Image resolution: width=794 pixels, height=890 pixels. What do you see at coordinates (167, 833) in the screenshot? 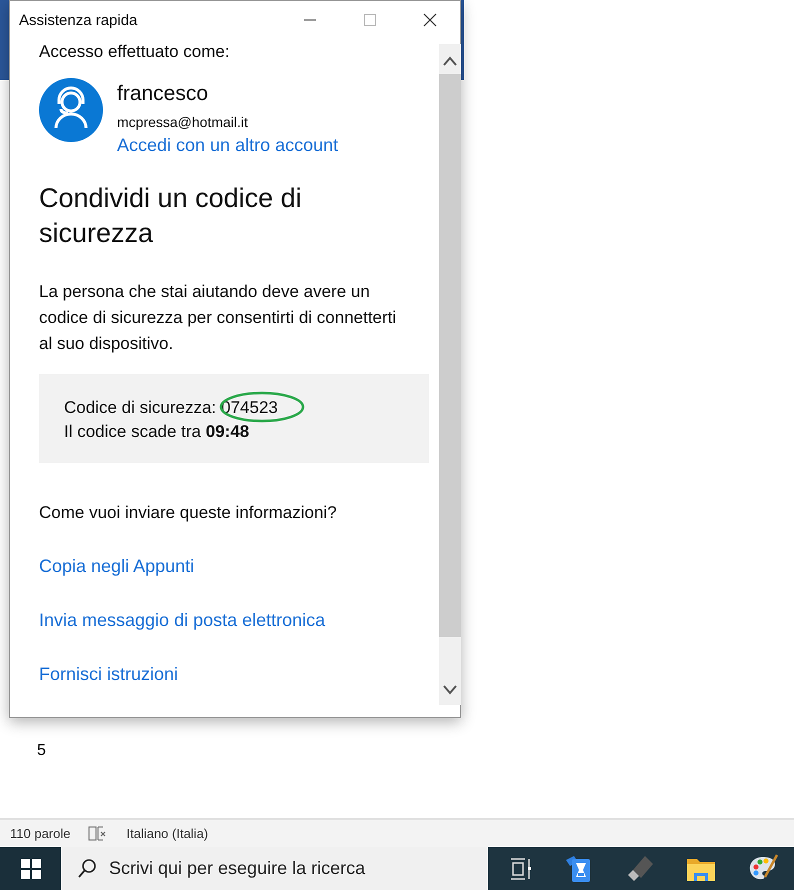
I see `language-label: Italiano (Italia)` at bounding box center [167, 833].